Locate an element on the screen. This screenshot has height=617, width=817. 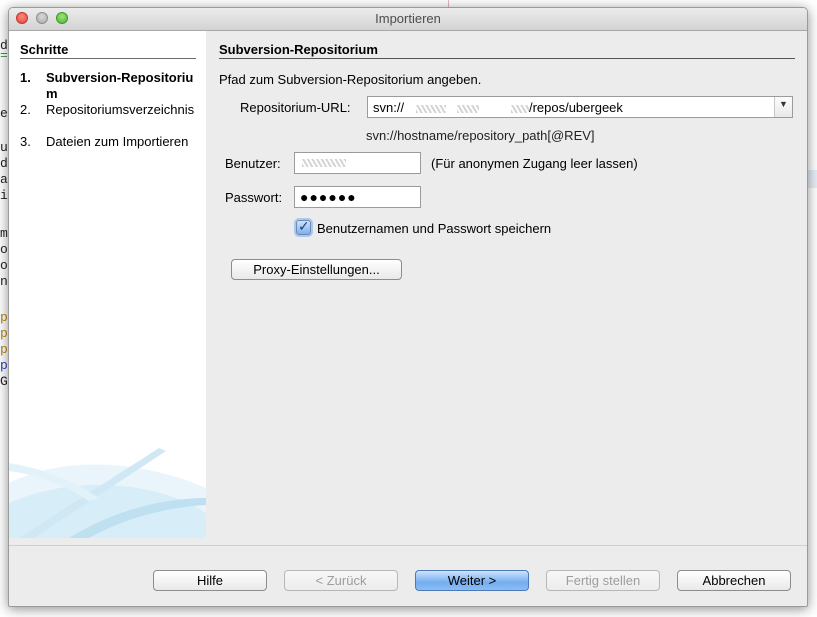
repository-url-suffix: /repos/ubergeek is located at coordinates (575, 107).